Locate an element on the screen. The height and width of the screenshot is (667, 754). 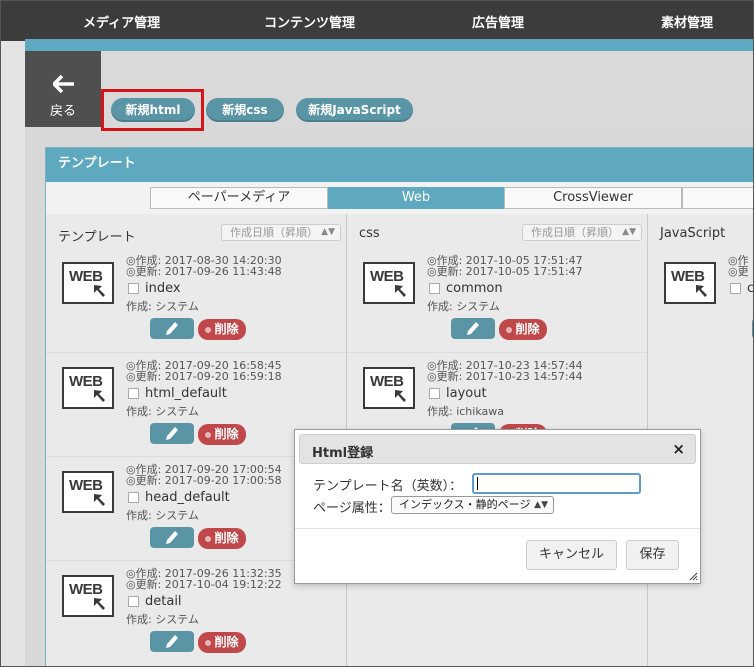
template-name: html_default is located at coordinates (186, 393).